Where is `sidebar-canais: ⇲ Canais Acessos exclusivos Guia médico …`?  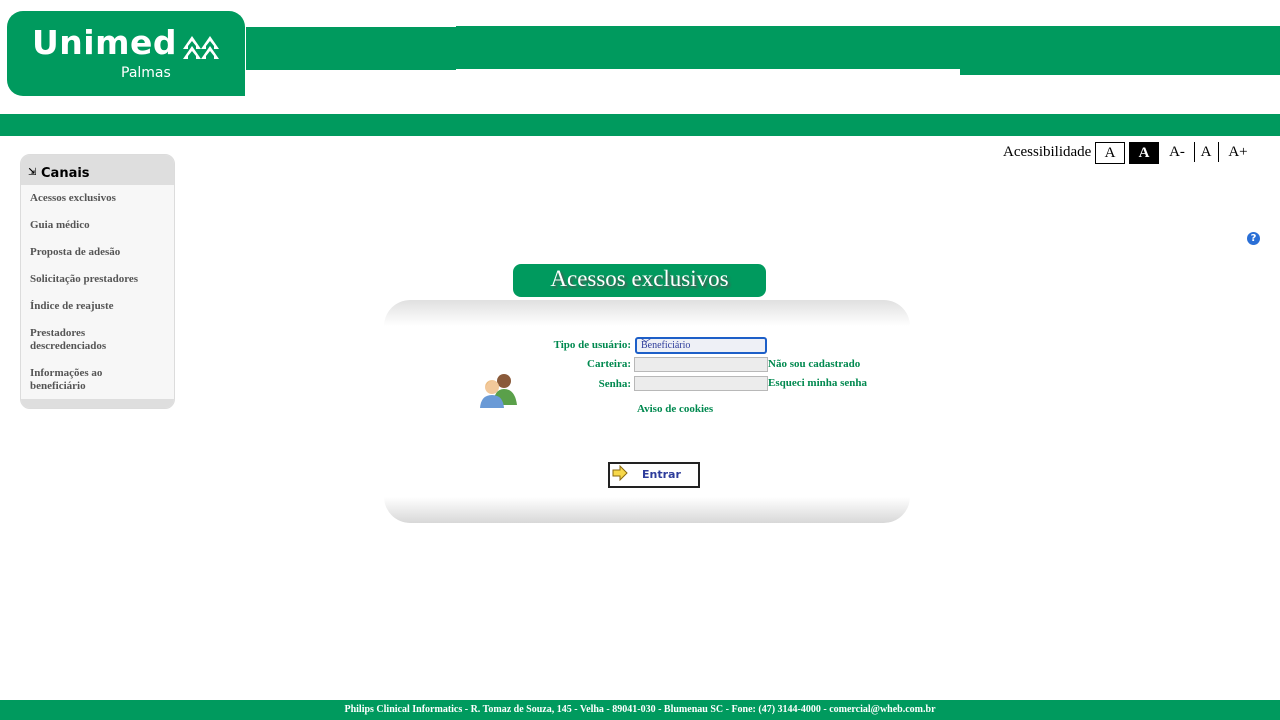
sidebar-canais: ⇲ Canais Acessos exclusivos Guia médico … is located at coordinates (97, 281).